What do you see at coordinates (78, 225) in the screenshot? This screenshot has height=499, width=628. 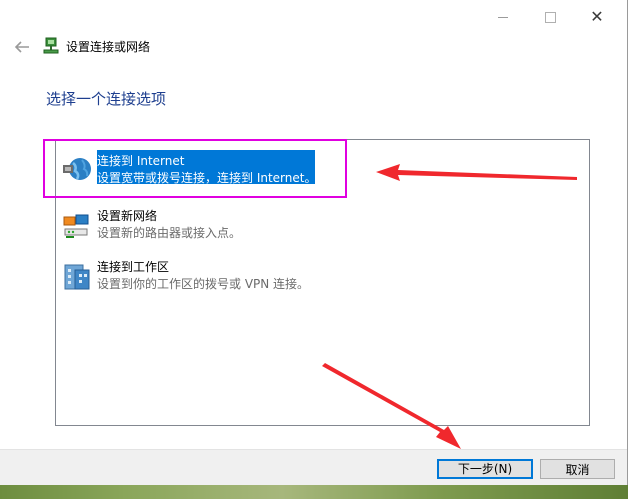 I see `router-setup-icon` at bounding box center [78, 225].